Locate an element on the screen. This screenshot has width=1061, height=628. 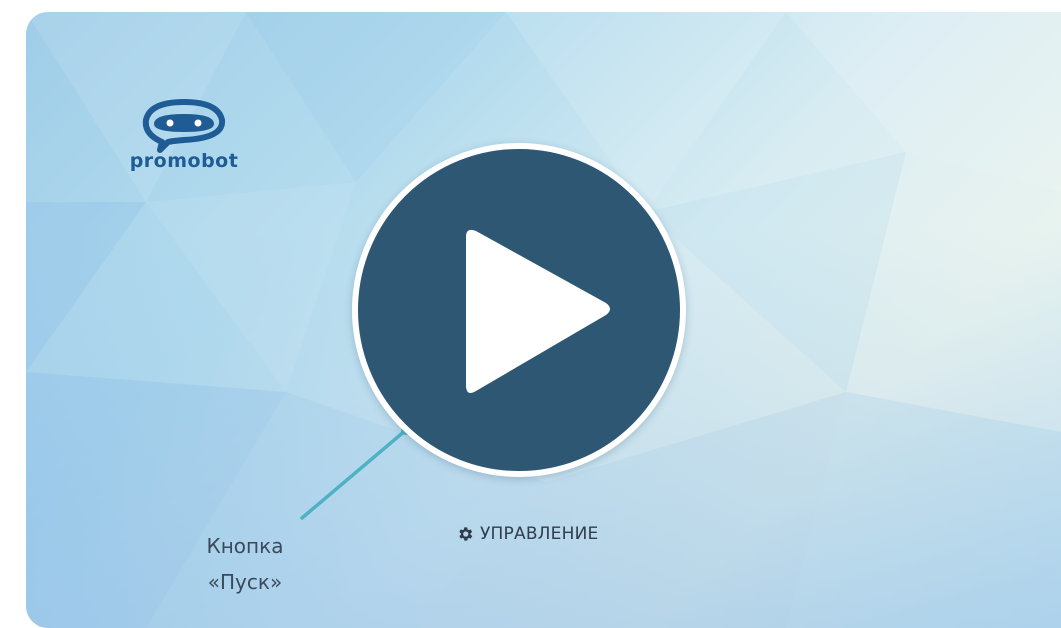
promobot-logo: promobot is located at coordinates (184, 134).